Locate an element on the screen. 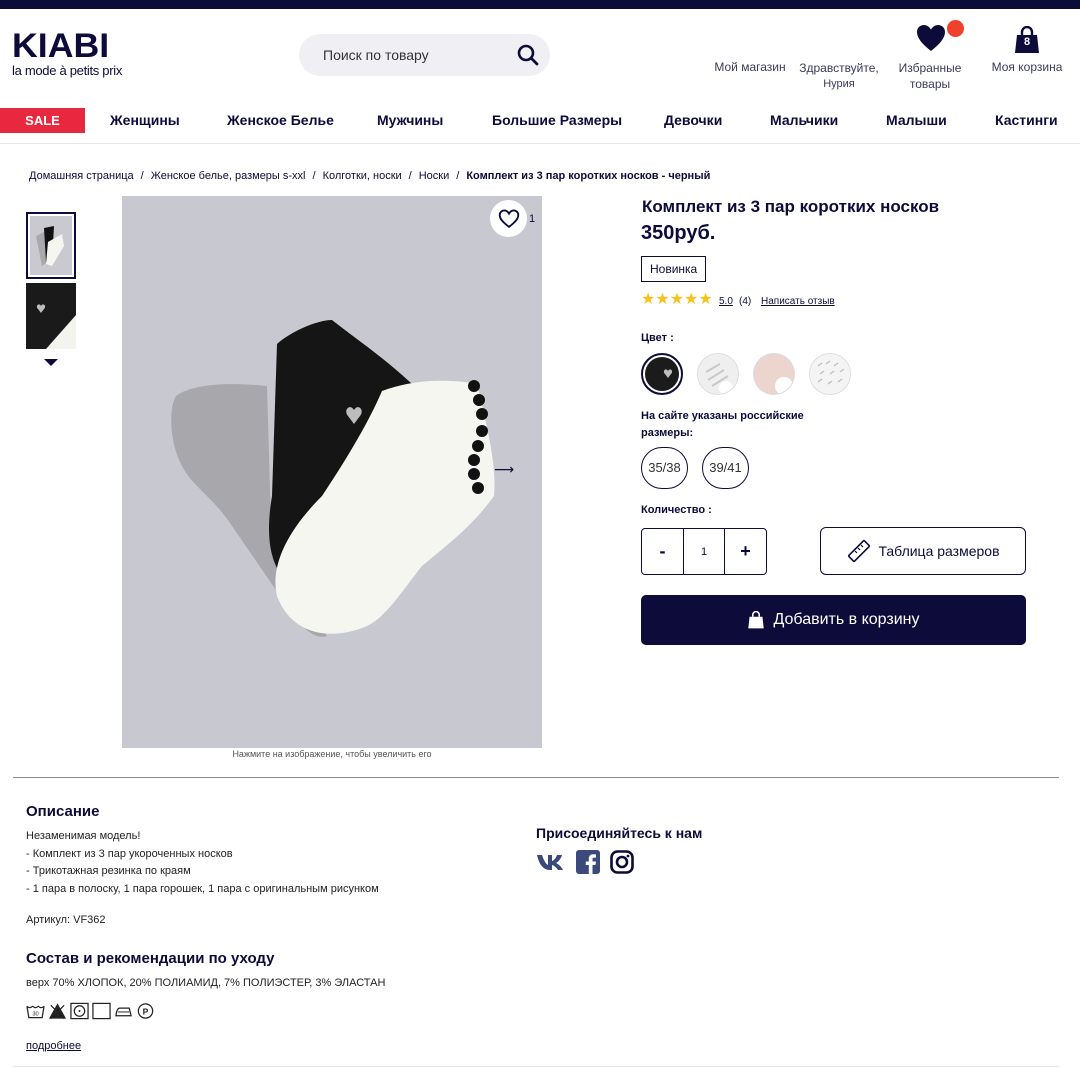 This screenshot has width=1080, height=1068. description-title: Описание is located at coordinates (63, 811).